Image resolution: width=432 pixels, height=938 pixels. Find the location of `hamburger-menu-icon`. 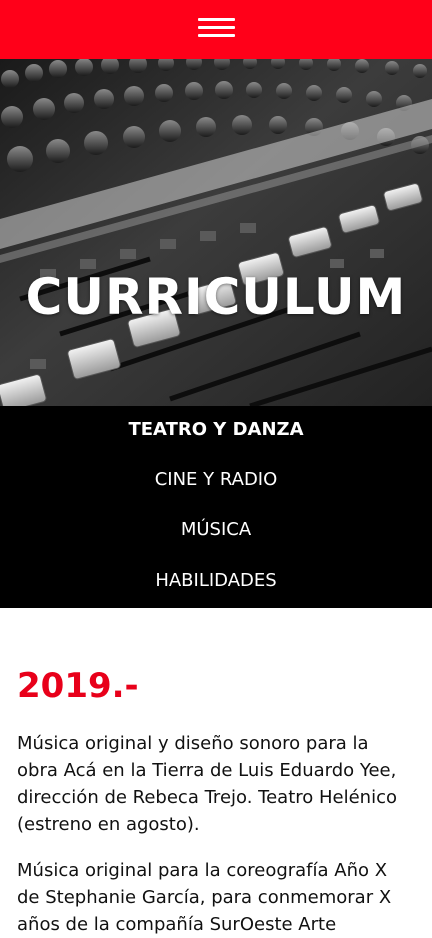

hamburger-menu-icon is located at coordinates (216, 28).